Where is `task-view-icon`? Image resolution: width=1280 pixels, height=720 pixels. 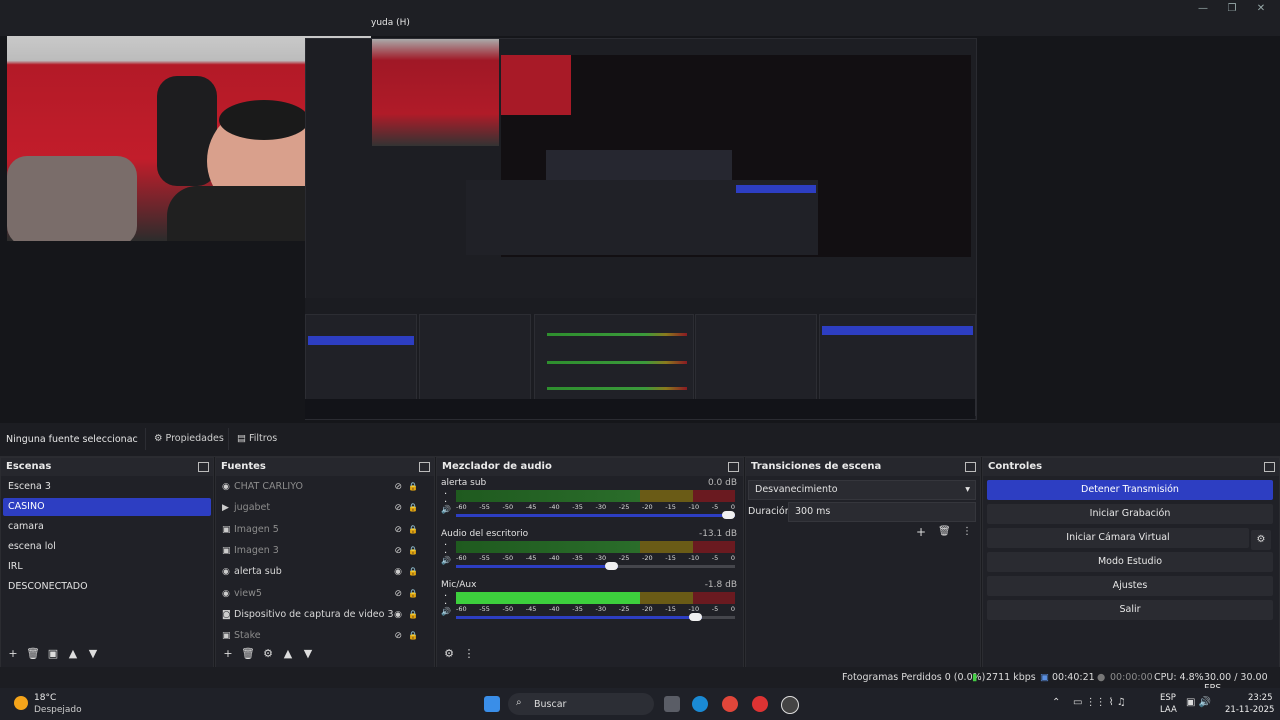
task-view-icon is located at coordinates (672, 704).